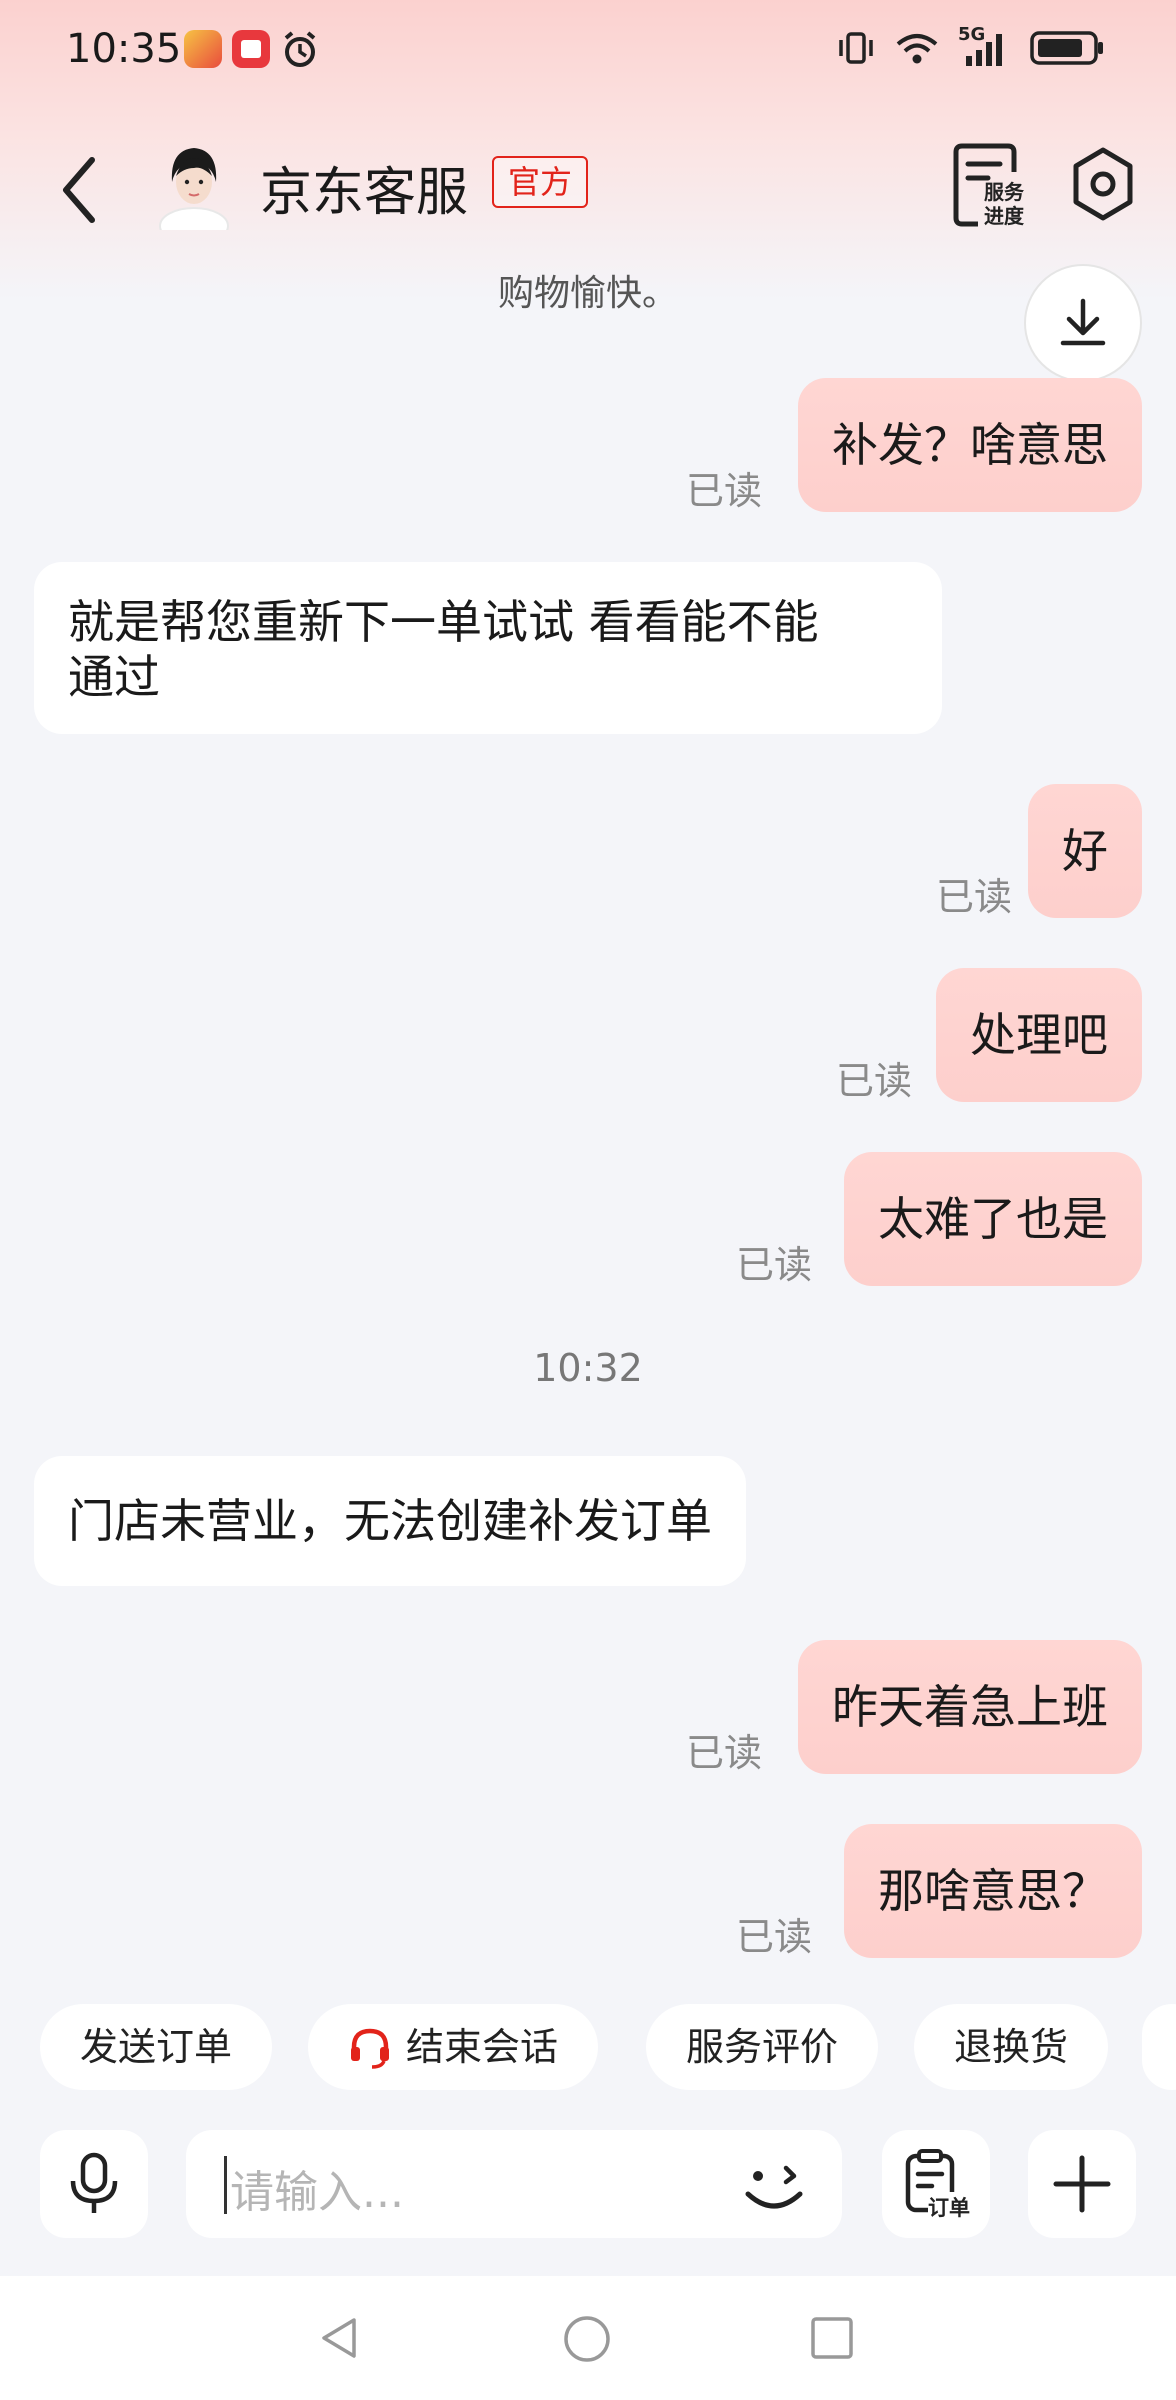  Describe the element at coordinates (970, 445) in the screenshot. I see `message-outgoing: 补发？啥意思` at that location.